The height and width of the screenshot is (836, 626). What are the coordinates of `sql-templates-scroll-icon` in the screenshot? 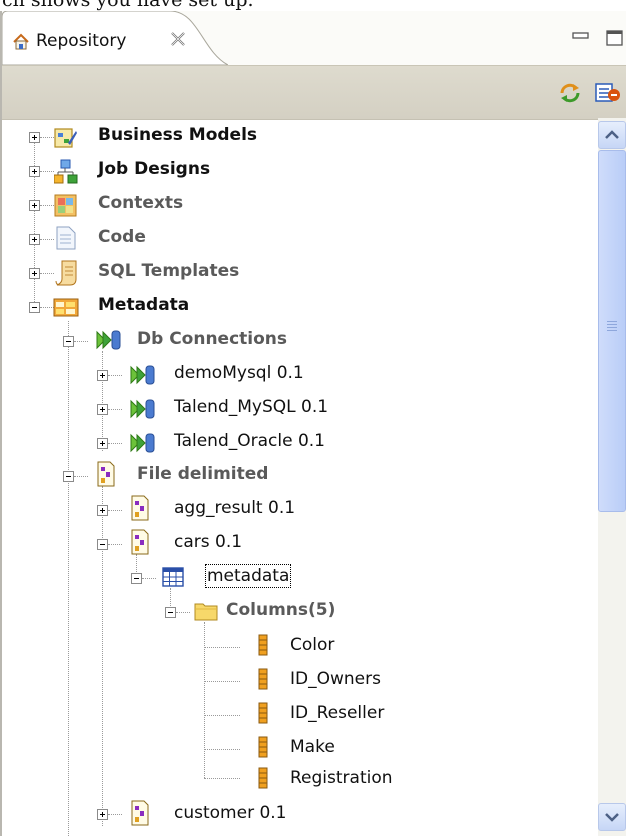 It's located at (67, 275).